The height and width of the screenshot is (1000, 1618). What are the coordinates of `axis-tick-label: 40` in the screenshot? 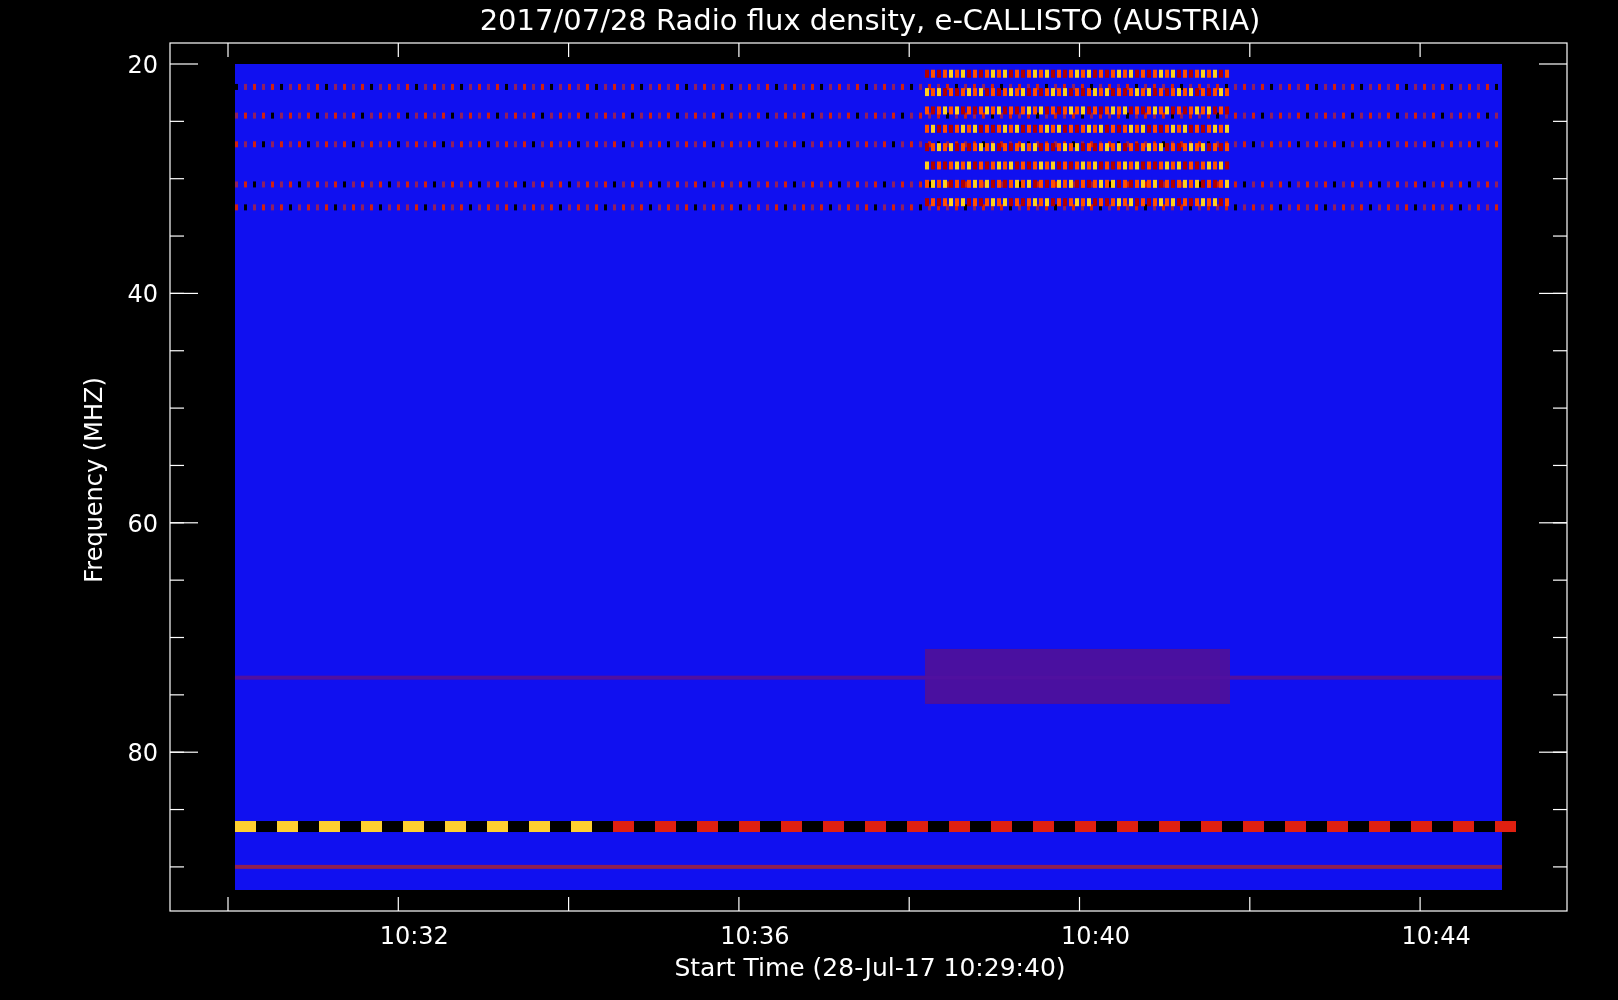 It's located at (142, 294).